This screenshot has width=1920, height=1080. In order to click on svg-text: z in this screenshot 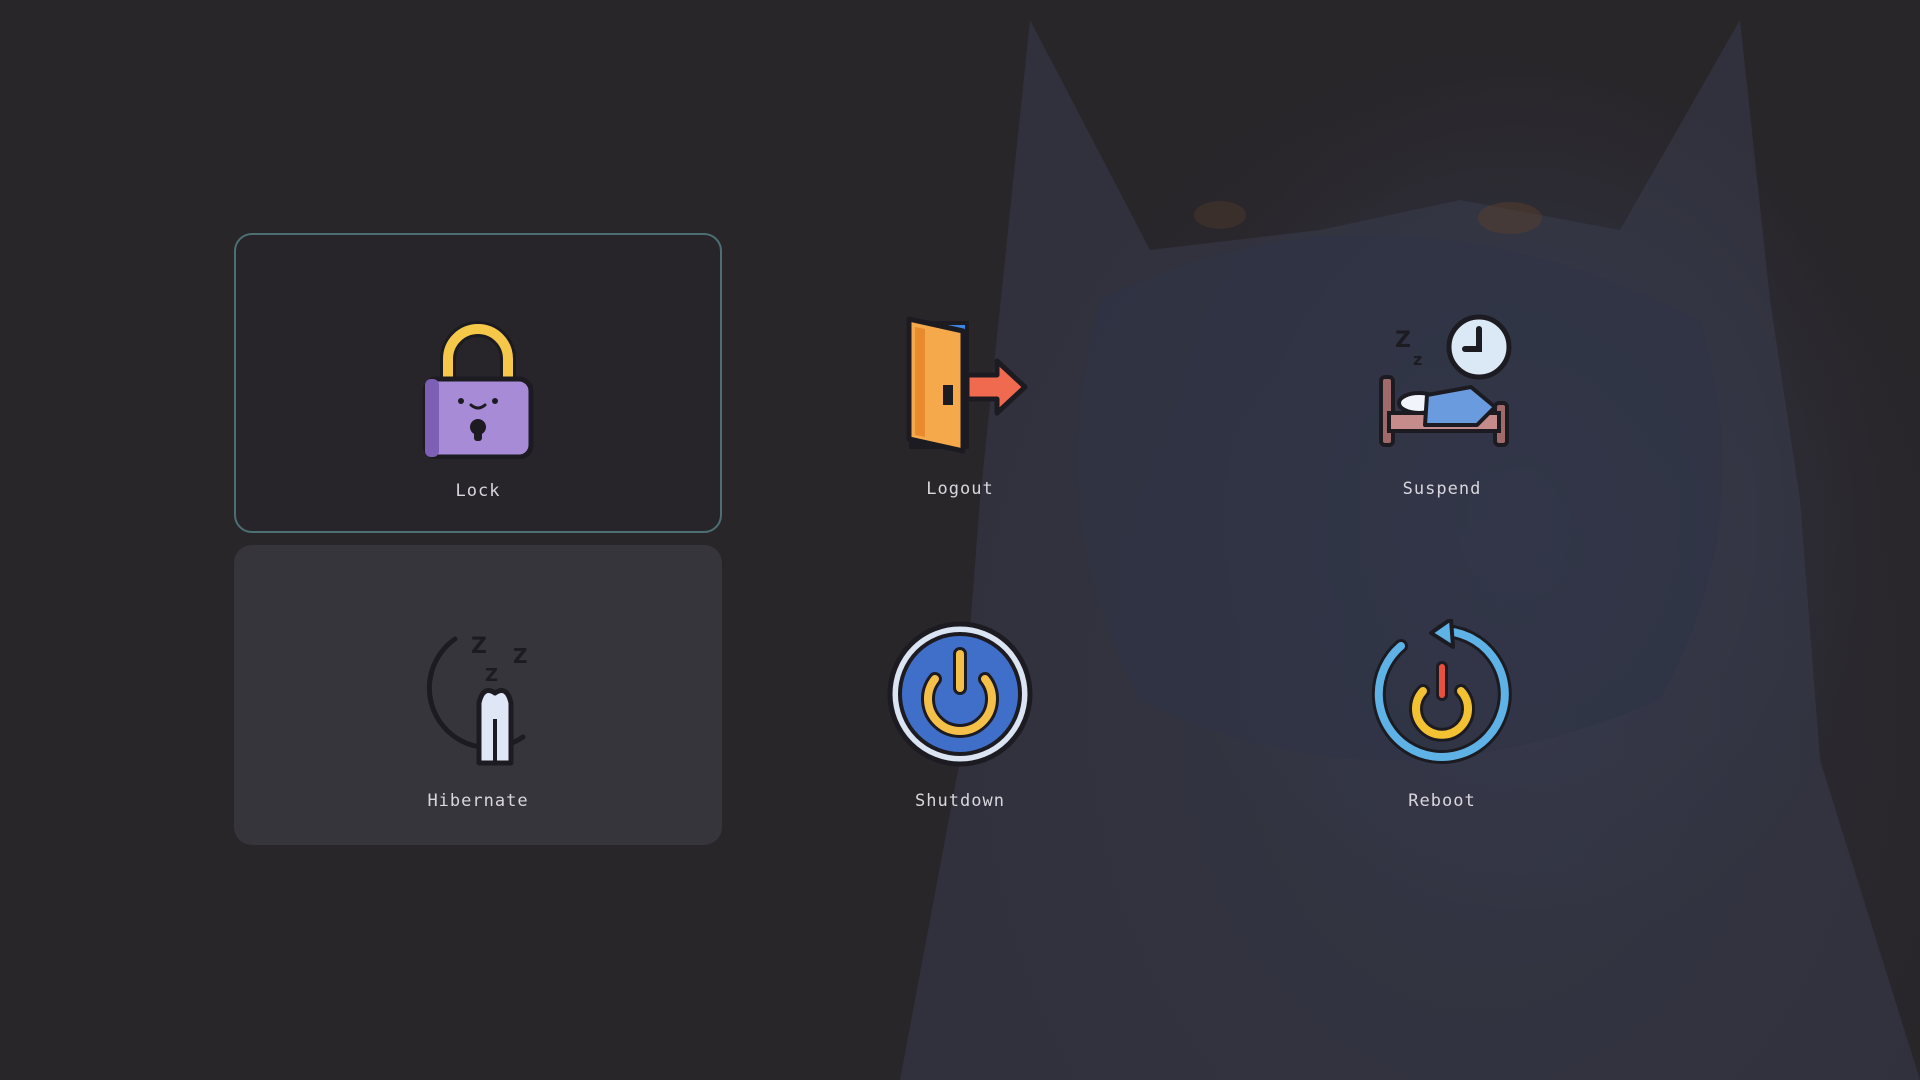, I will do `click(1417, 359)`.